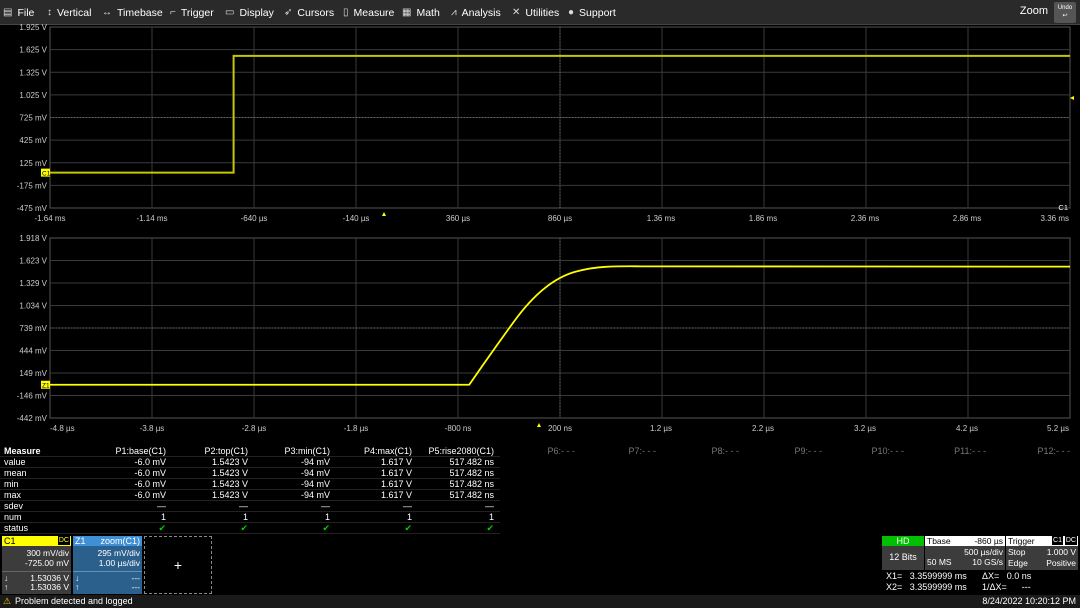 This screenshot has height=608, width=1080. What do you see at coordinates (33, 373) in the screenshot?
I see `bottom-y-tick: 149 mV` at bounding box center [33, 373].